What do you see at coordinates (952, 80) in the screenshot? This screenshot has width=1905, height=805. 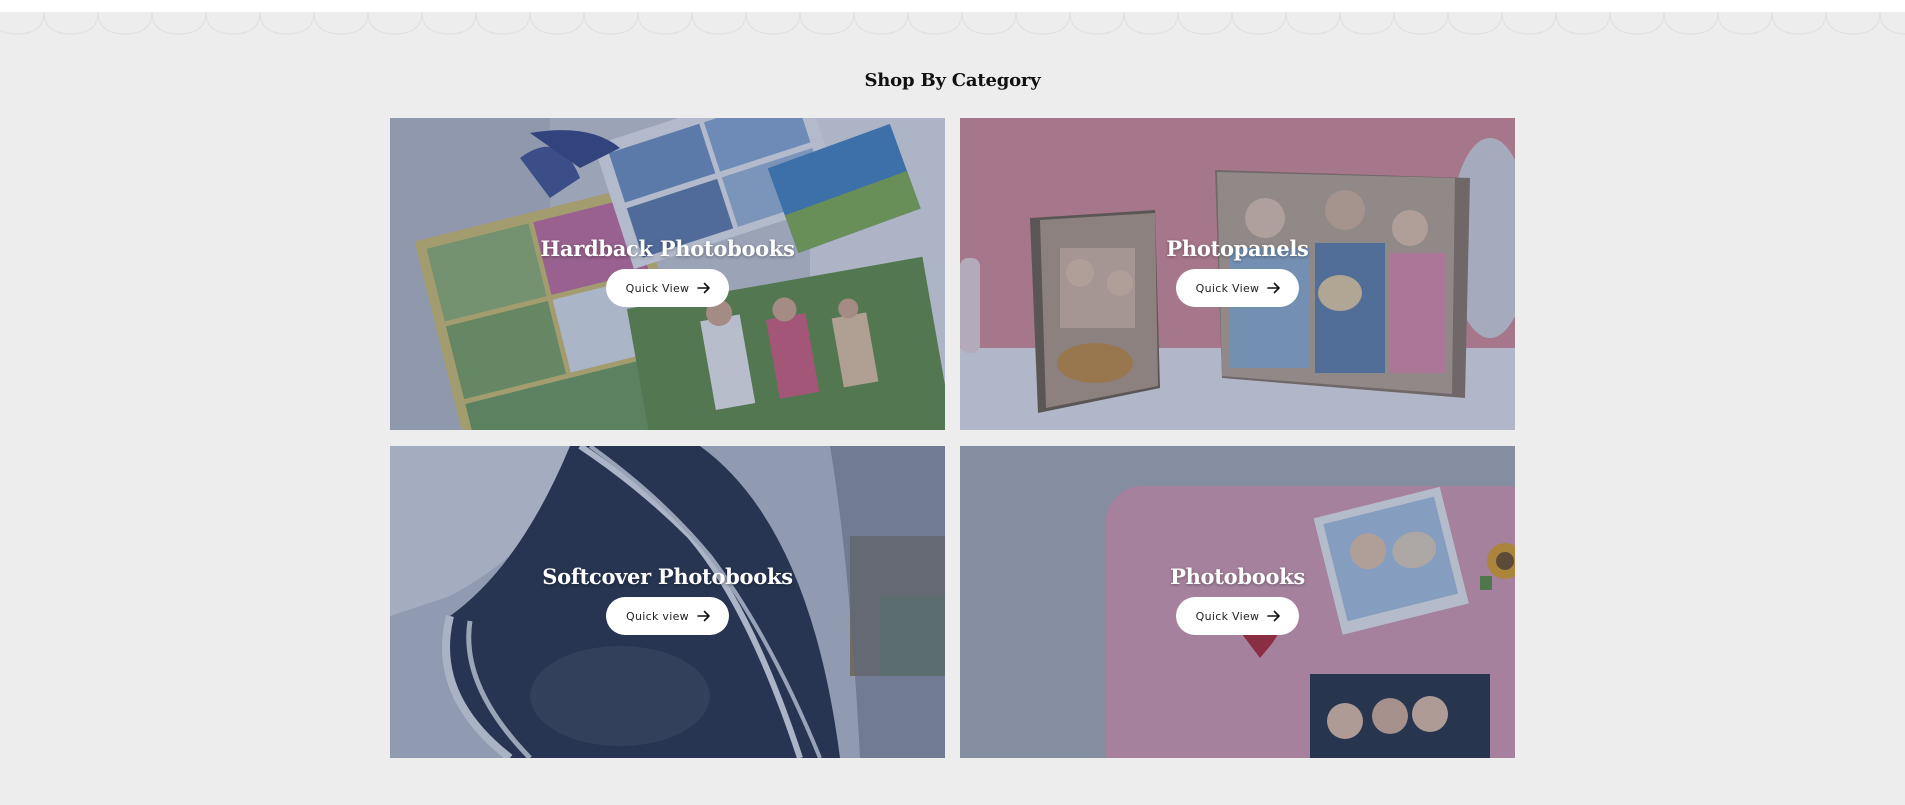 I see `section-title: Shop By Category` at bounding box center [952, 80].